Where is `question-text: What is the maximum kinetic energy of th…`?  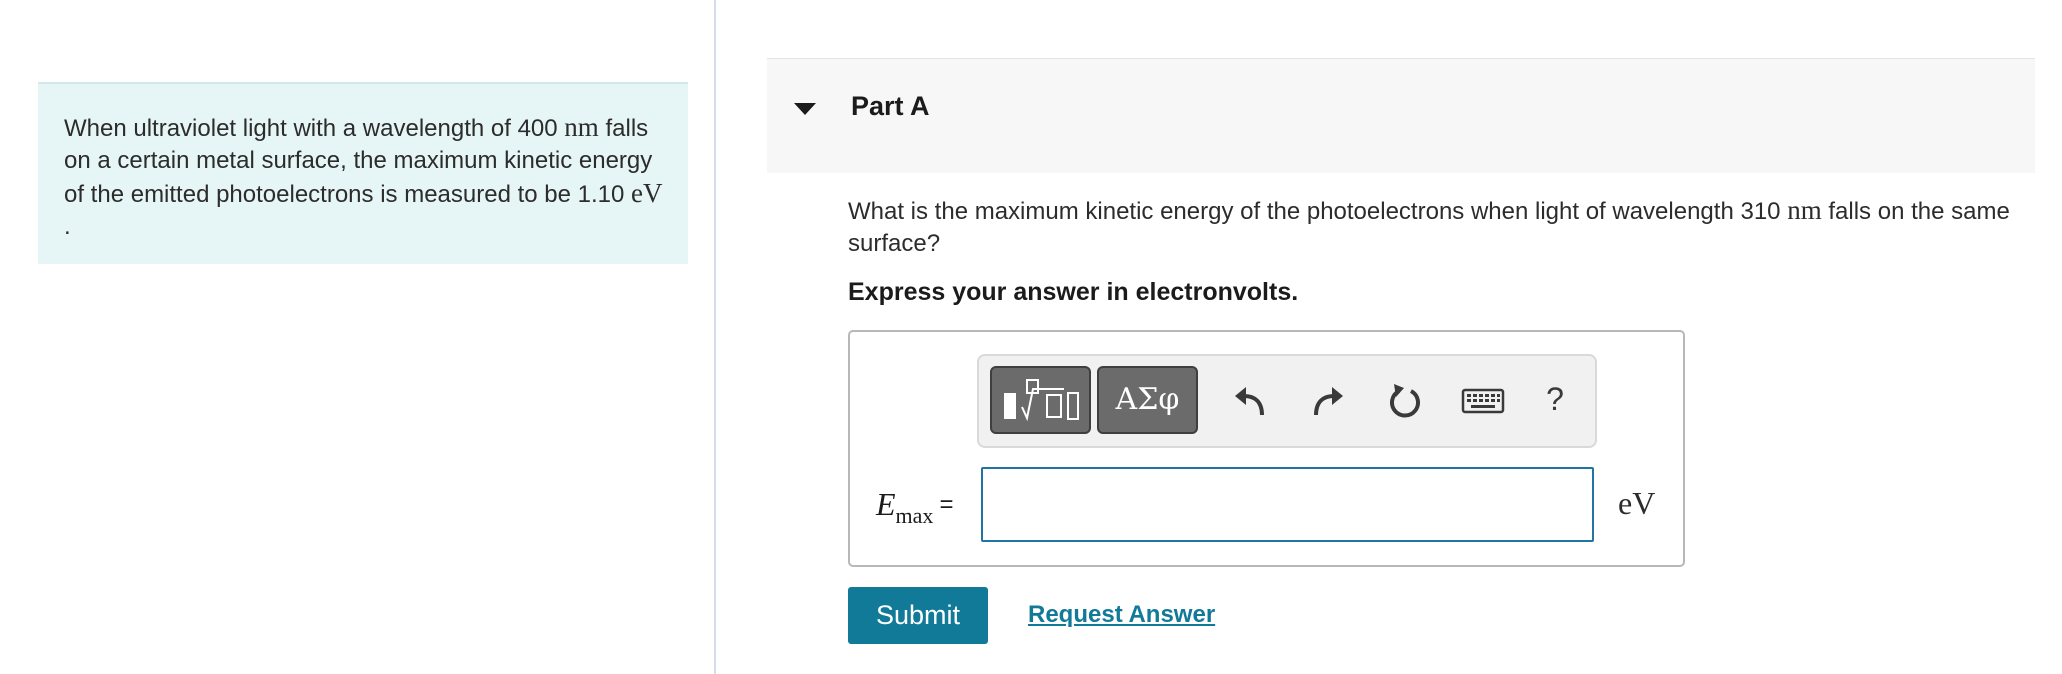
question-text: What is the maximum kinetic energy of th… is located at coordinates (1429, 226).